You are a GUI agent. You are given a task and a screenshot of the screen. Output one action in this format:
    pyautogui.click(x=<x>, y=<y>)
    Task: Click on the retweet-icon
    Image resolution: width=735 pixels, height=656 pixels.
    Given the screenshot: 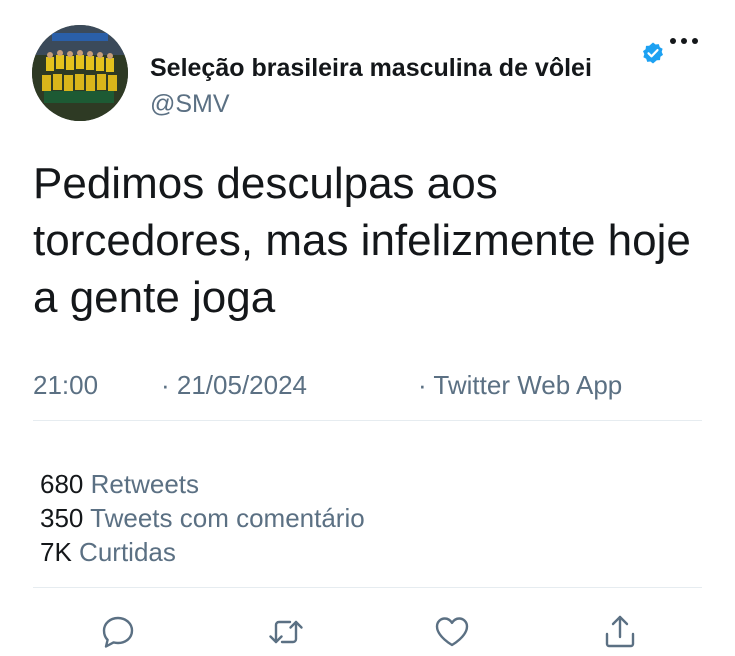 What is the action you would take?
    pyautogui.click(x=286, y=632)
    